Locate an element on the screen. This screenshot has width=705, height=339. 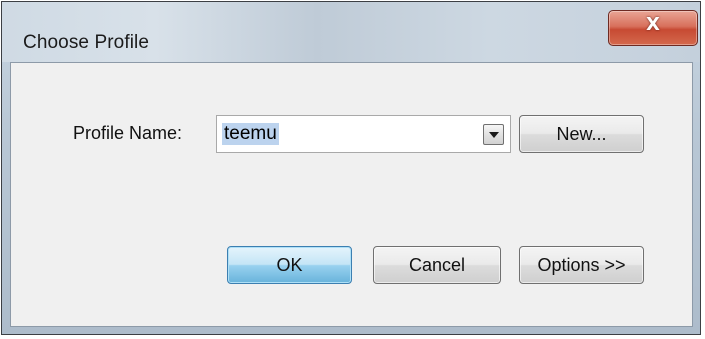
cancel-button: Cancel is located at coordinates (437, 265).